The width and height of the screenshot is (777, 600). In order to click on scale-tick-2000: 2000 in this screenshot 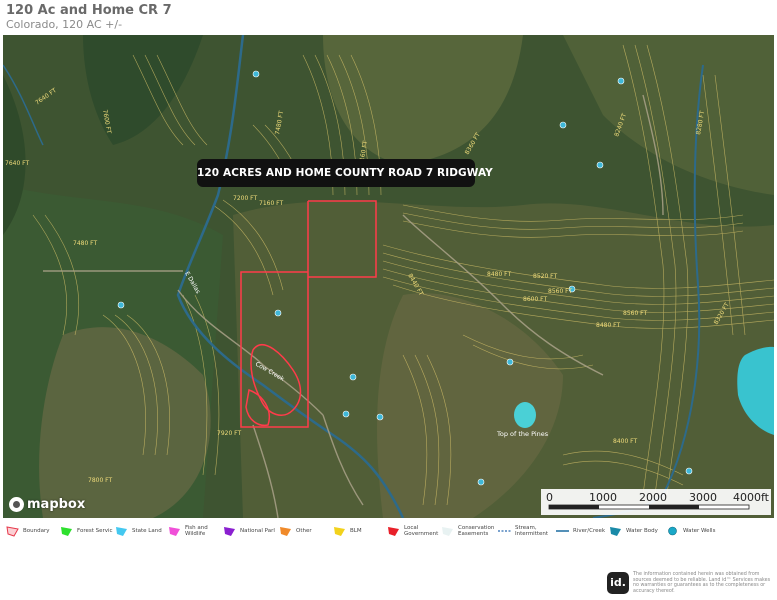, I will do `click(653, 497)`.